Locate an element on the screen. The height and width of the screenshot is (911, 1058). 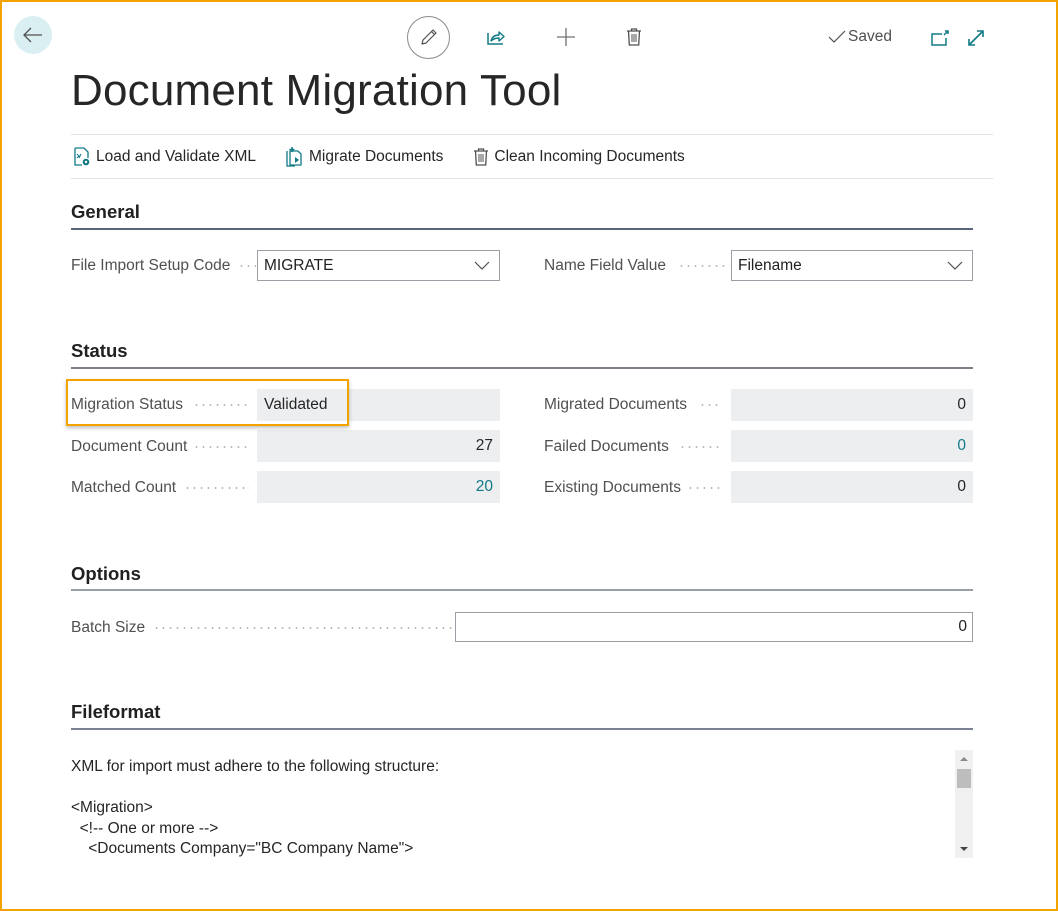
page-title: Document Migration Tool is located at coordinates (316, 90).